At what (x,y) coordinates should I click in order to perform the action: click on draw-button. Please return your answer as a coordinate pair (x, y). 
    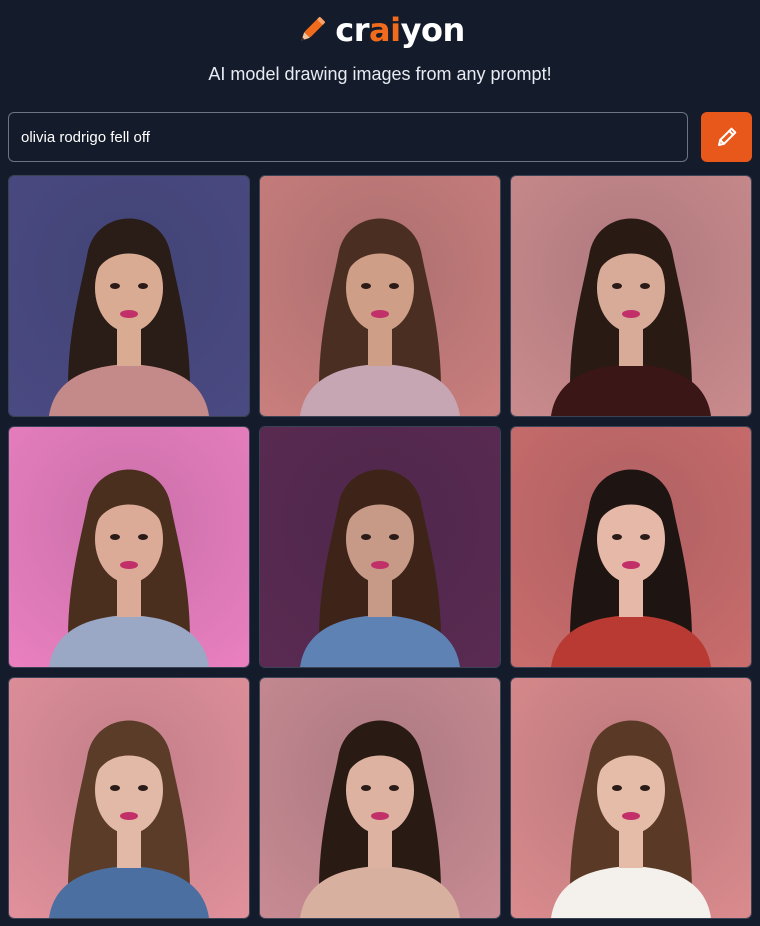
    Looking at the image, I should click on (726, 137).